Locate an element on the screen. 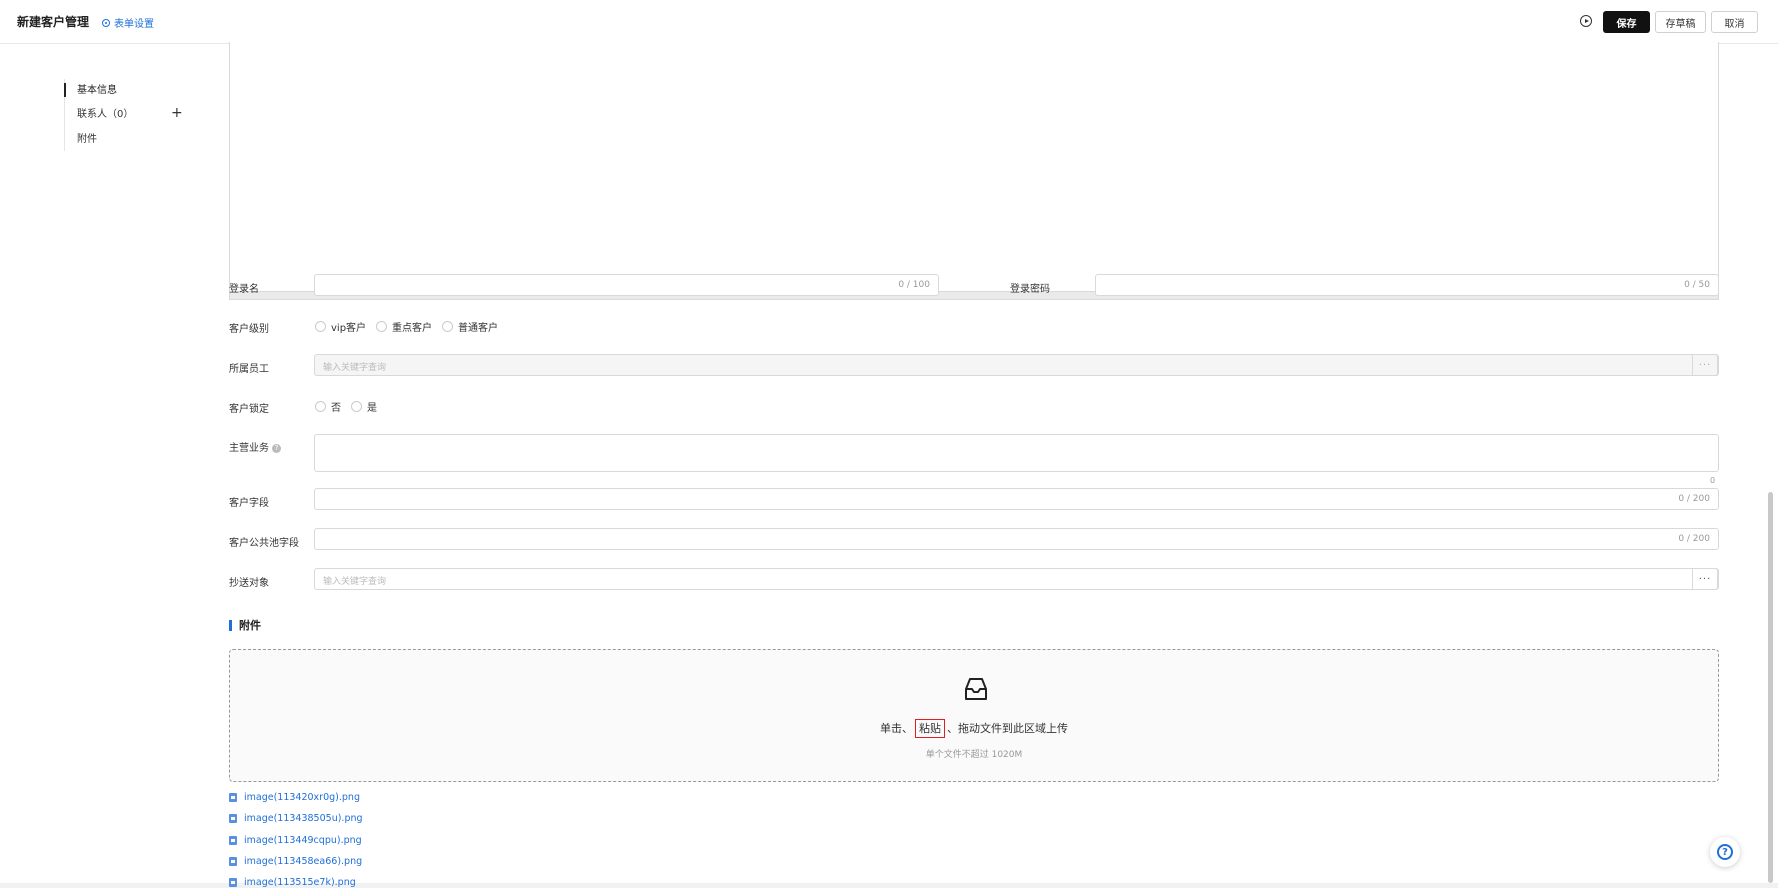  nav-active-indicator is located at coordinates (65, 90).